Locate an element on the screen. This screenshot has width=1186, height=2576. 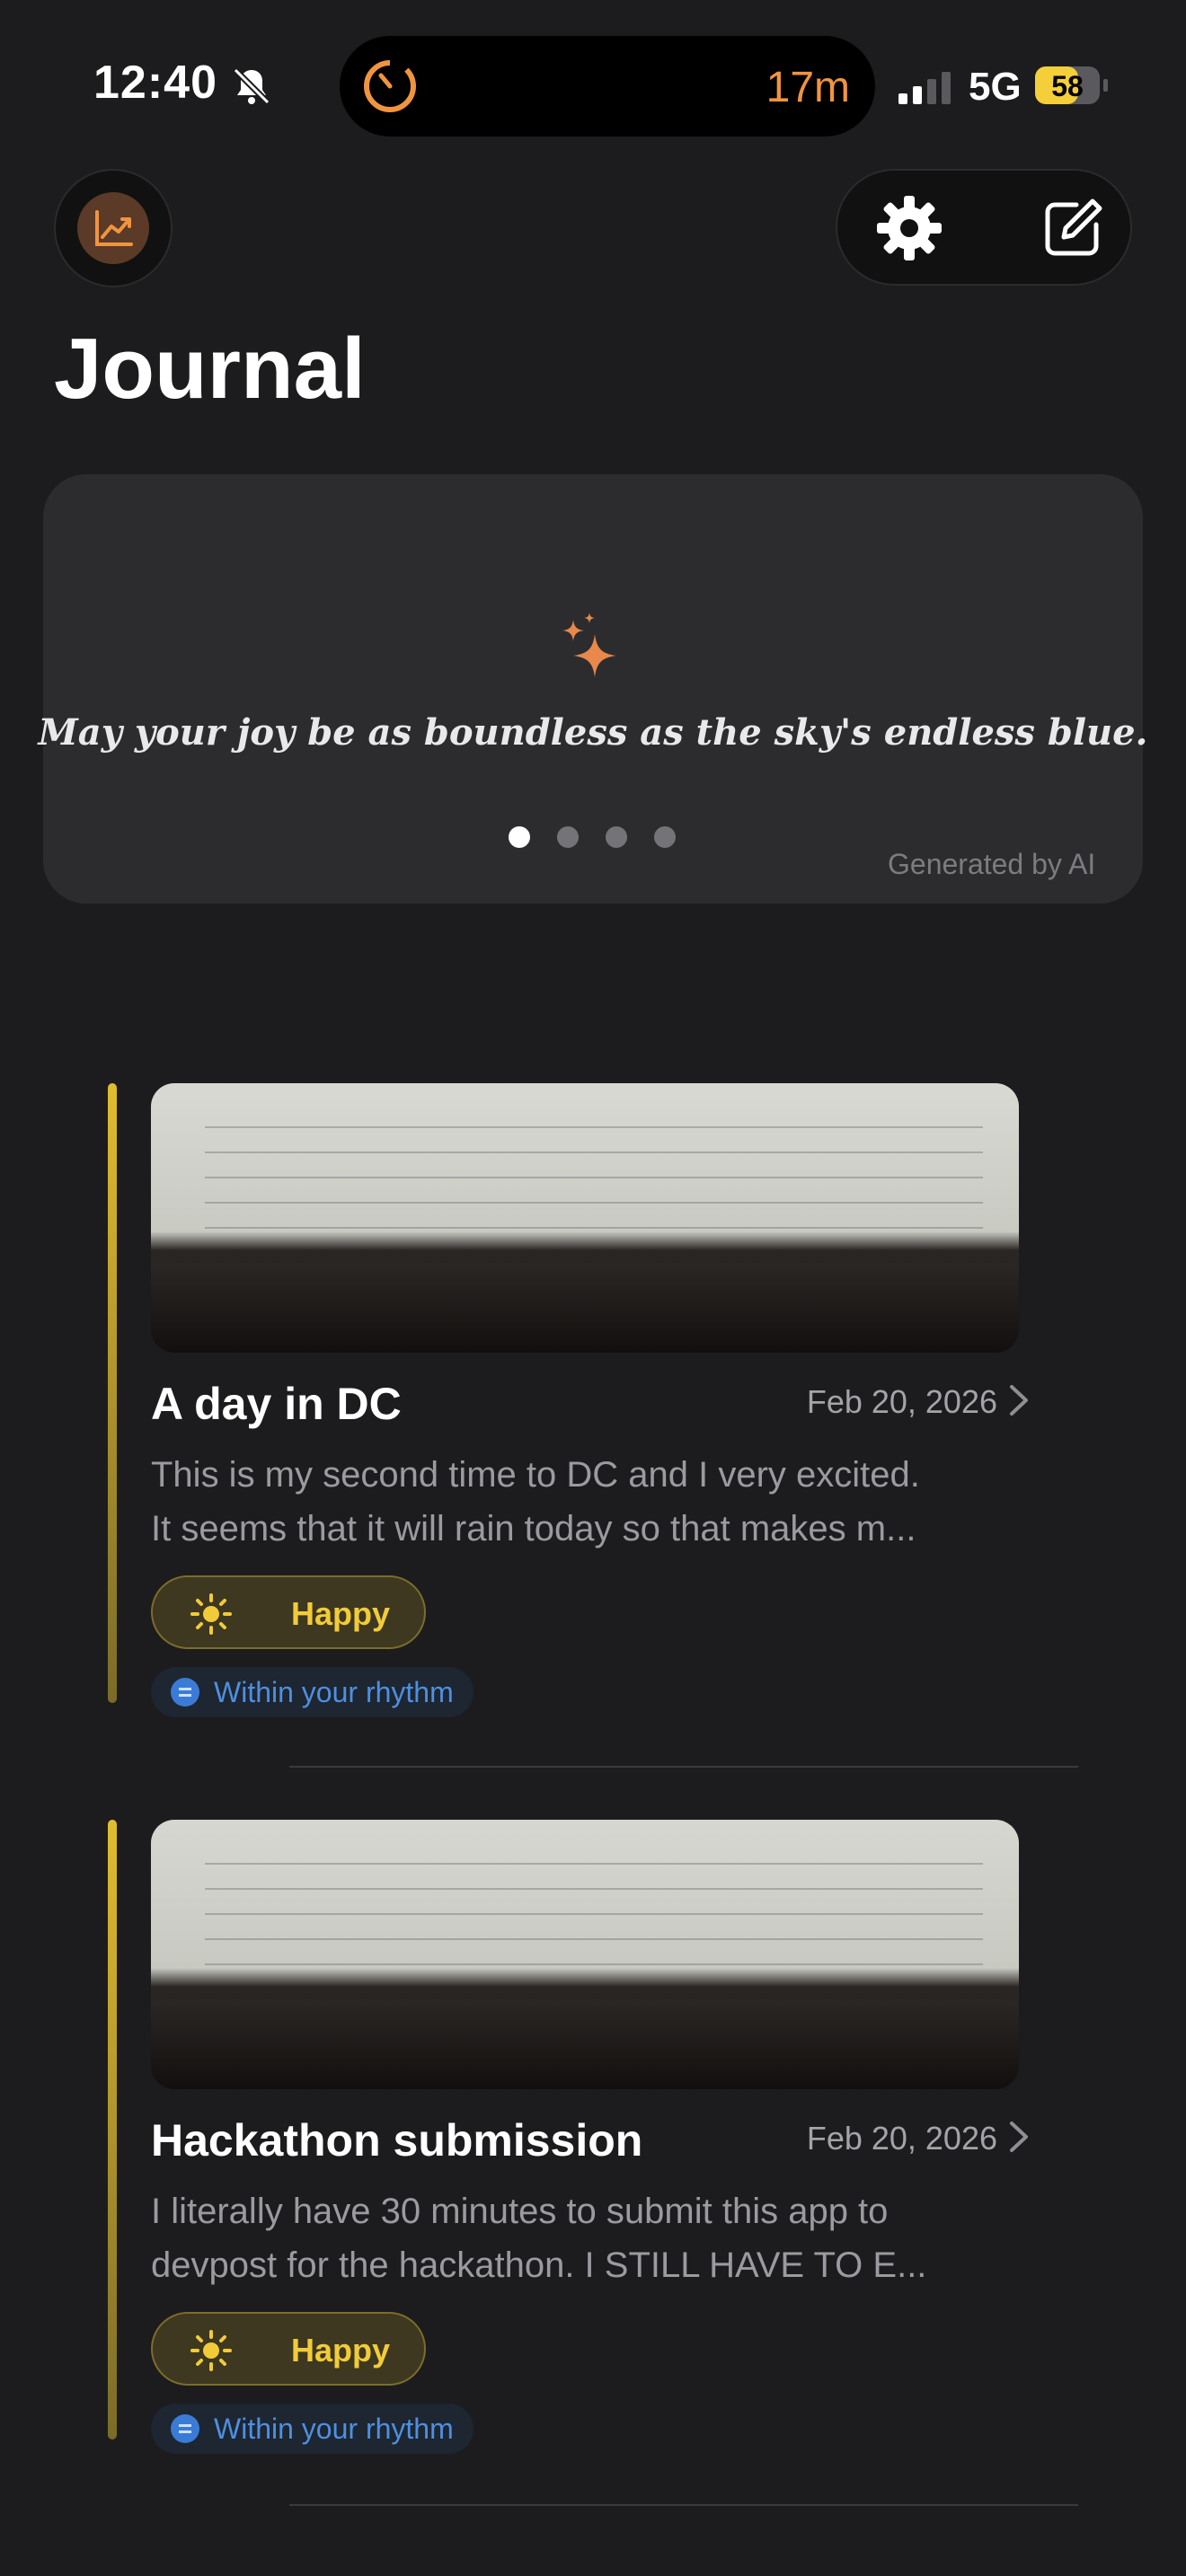
generated-by-label: Generated by AI is located at coordinates (992, 864).